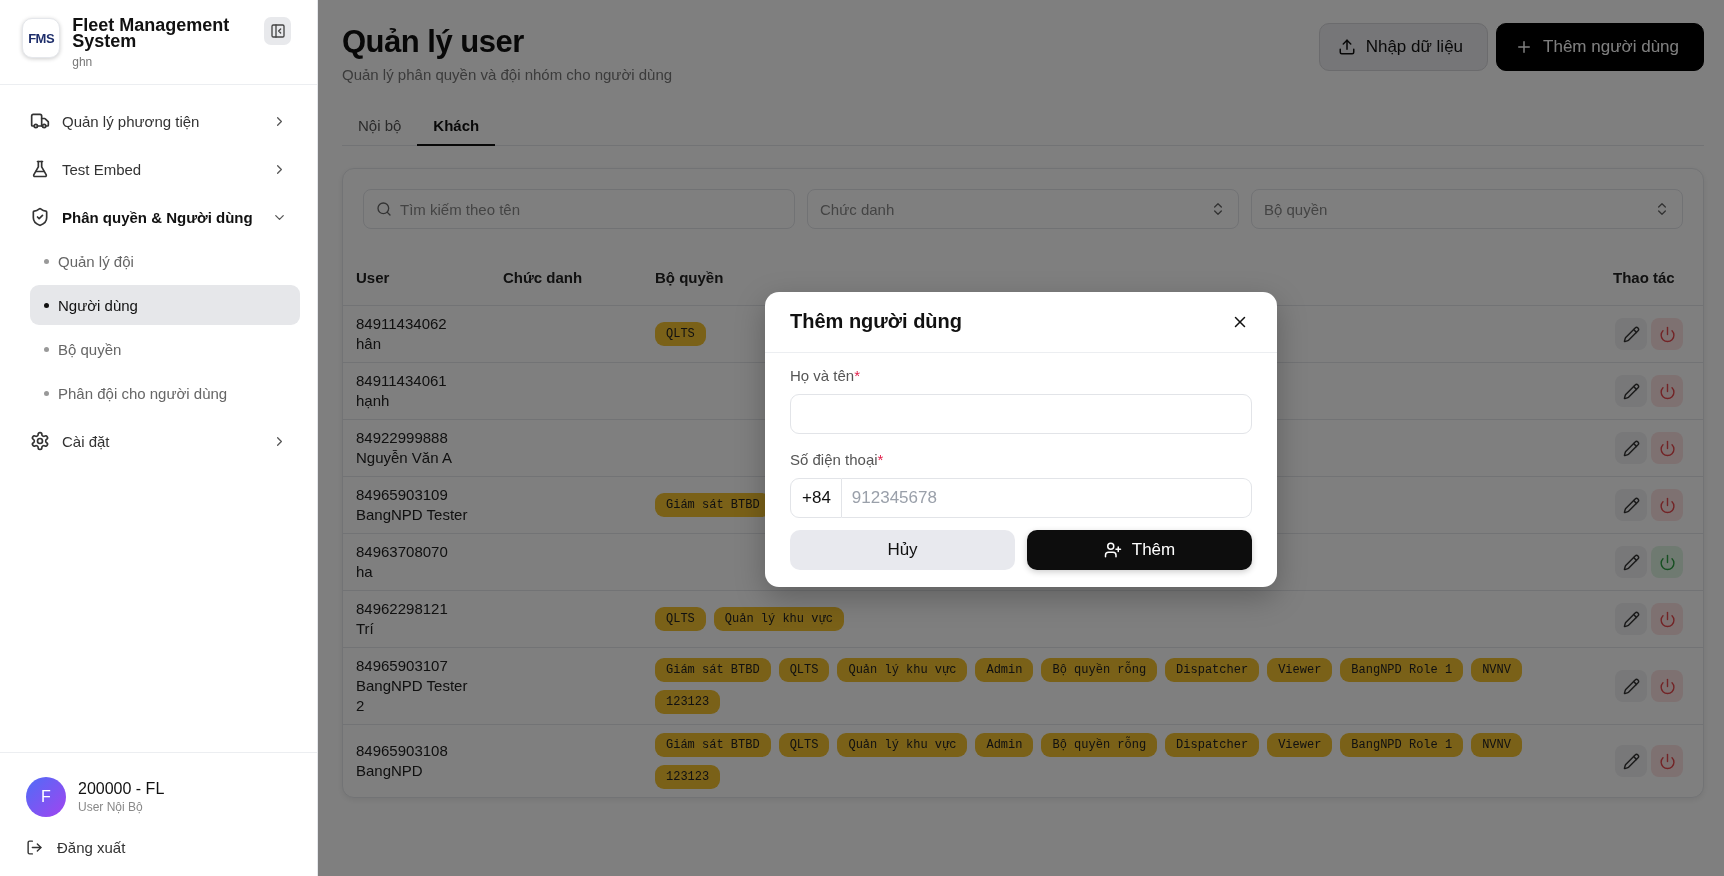 The image size is (1724, 876). What do you see at coordinates (369, 344) in the screenshot?
I see `user-name: hân` at bounding box center [369, 344].